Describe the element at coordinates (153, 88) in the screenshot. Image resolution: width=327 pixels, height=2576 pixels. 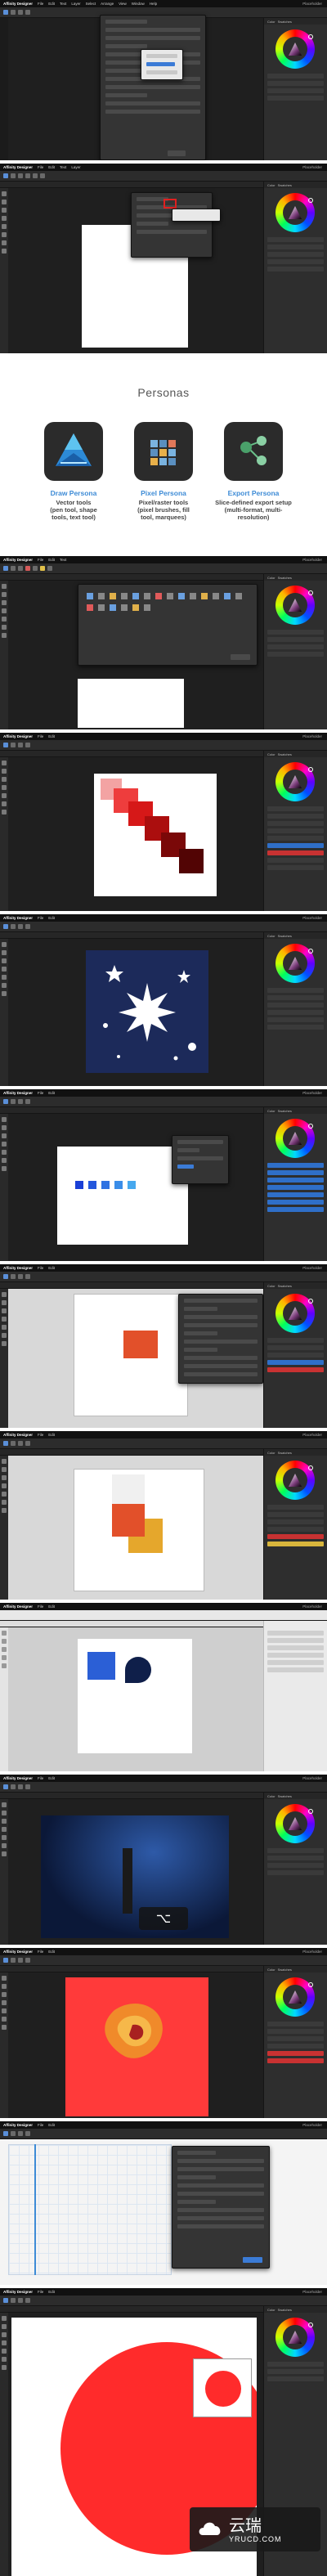
I see `preferences-dialog` at that location.